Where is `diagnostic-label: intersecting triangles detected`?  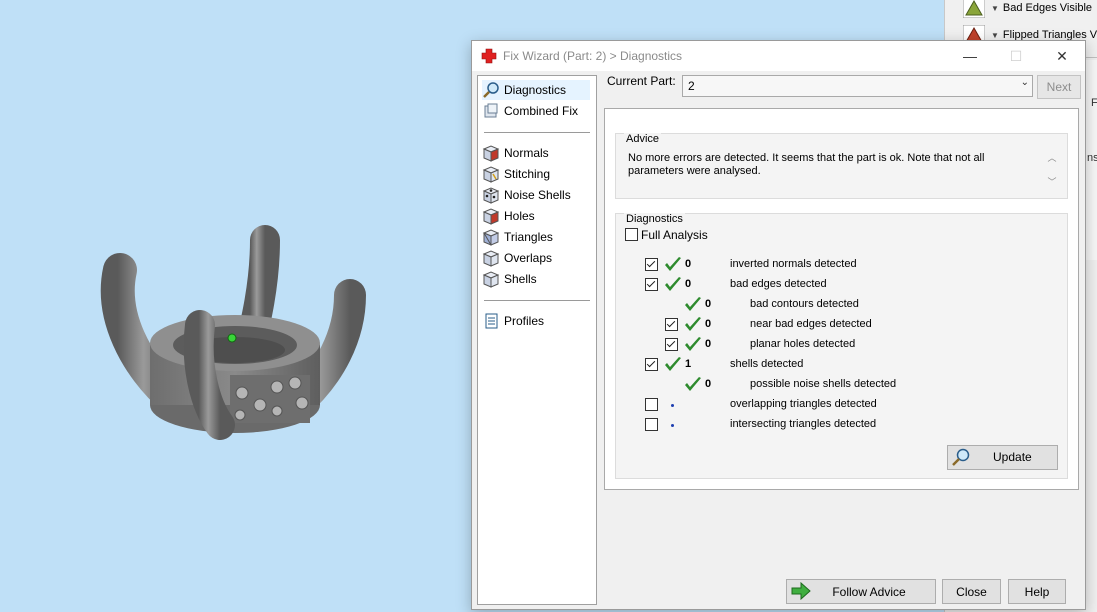 diagnostic-label: intersecting triangles detected is located at coordinates (803, 424).